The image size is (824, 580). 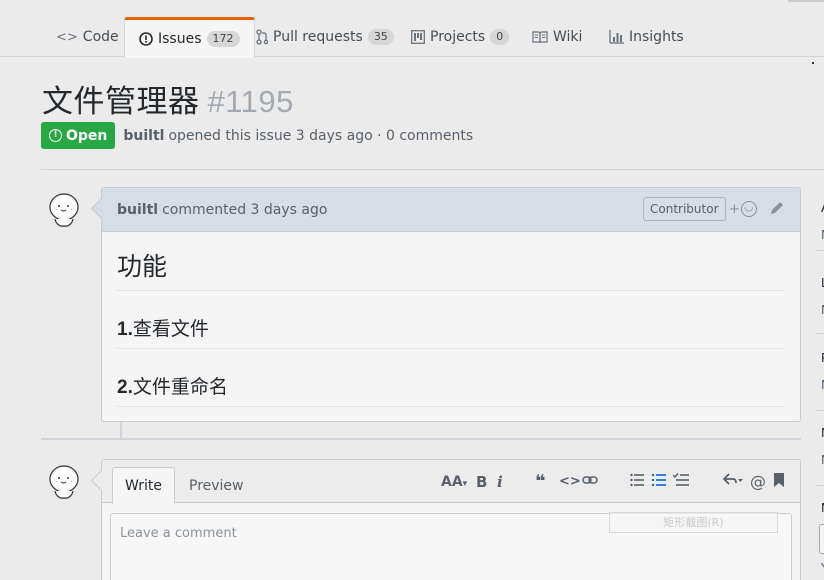 I want to click on sidebar-button-edge, so click(x=821, y=539).